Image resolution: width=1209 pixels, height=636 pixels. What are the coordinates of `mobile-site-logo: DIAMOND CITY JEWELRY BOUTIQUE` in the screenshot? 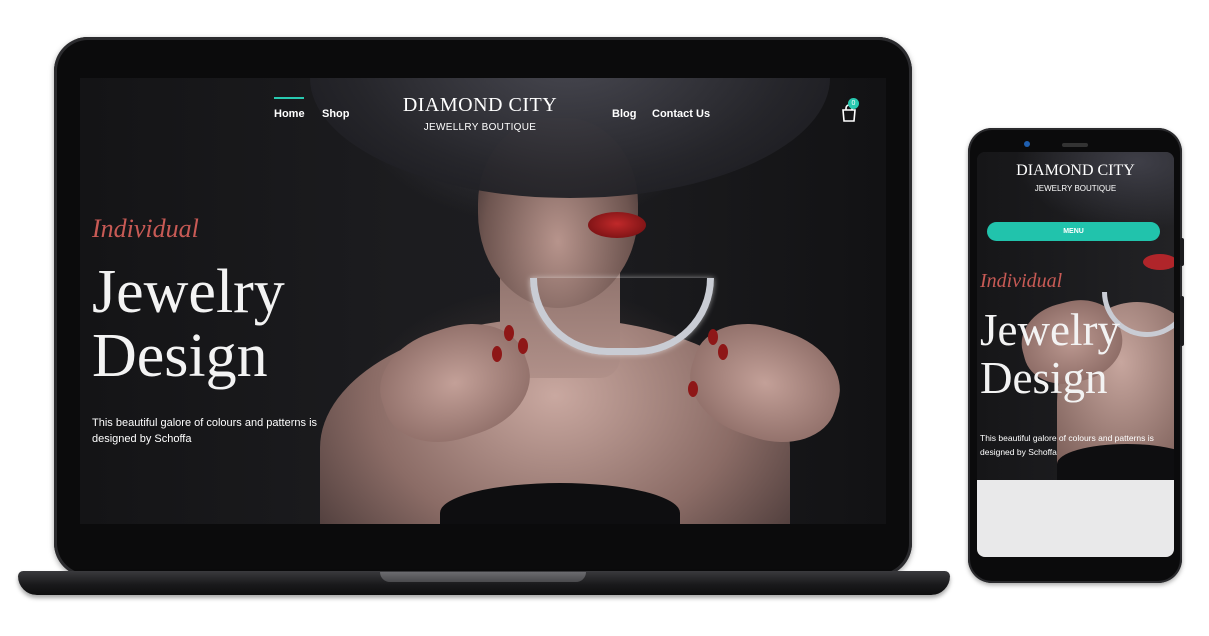 It's located at (1075, 177).